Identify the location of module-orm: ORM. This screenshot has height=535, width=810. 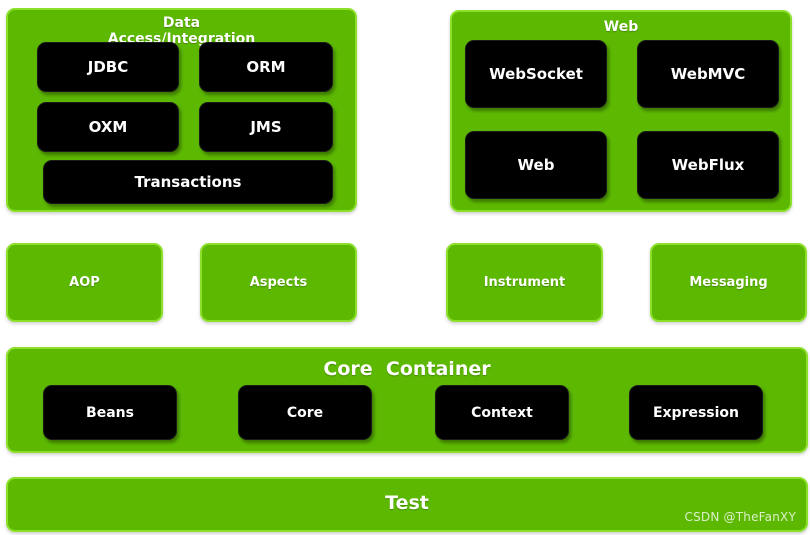
(266, 67).